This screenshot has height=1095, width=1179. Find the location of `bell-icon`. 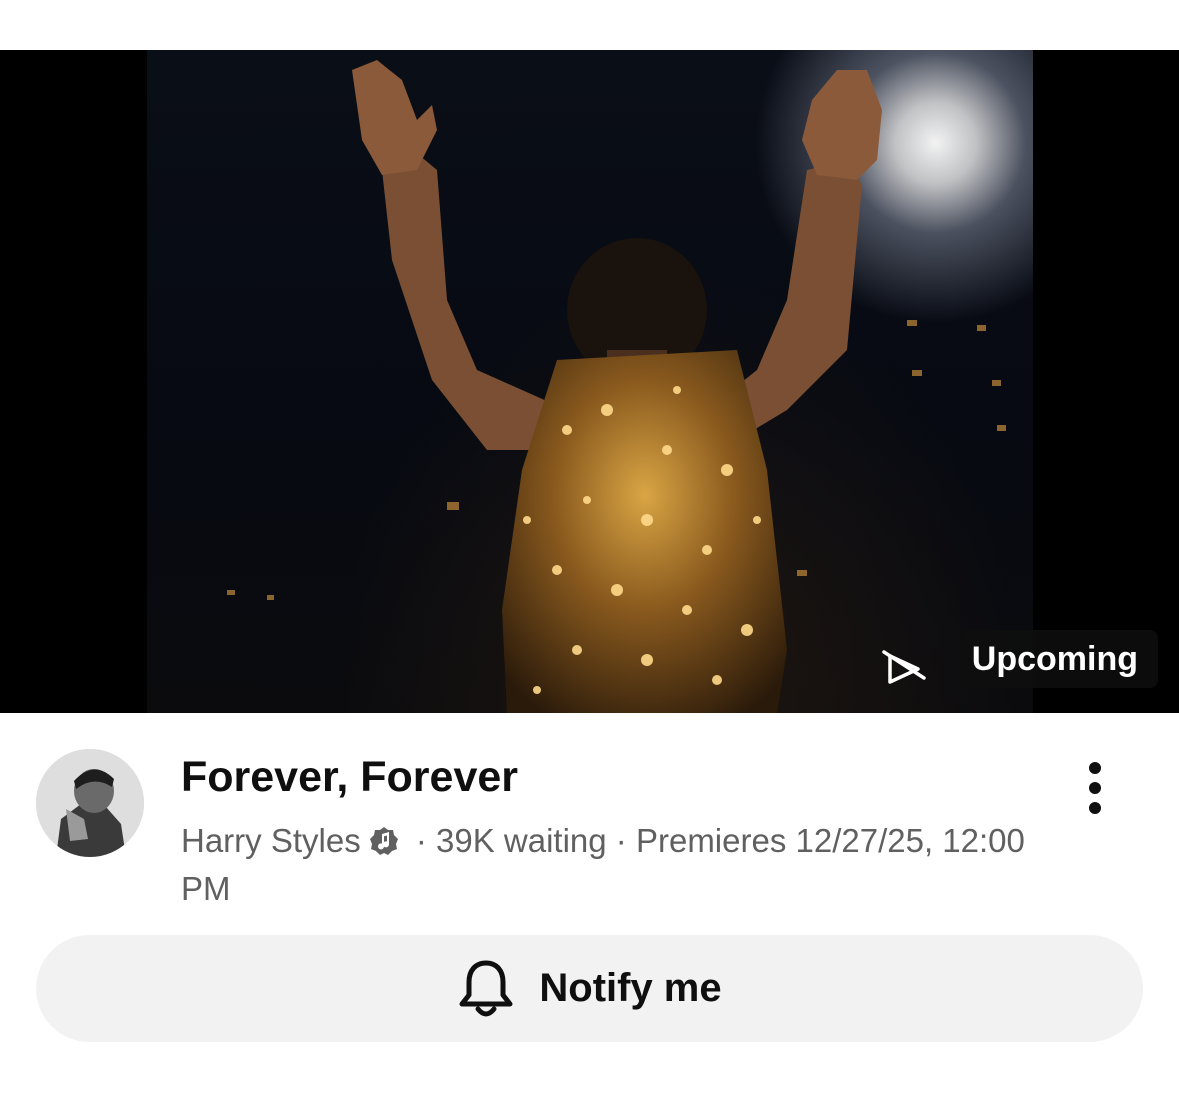

bell-icon is located at coordinates (486, 988).